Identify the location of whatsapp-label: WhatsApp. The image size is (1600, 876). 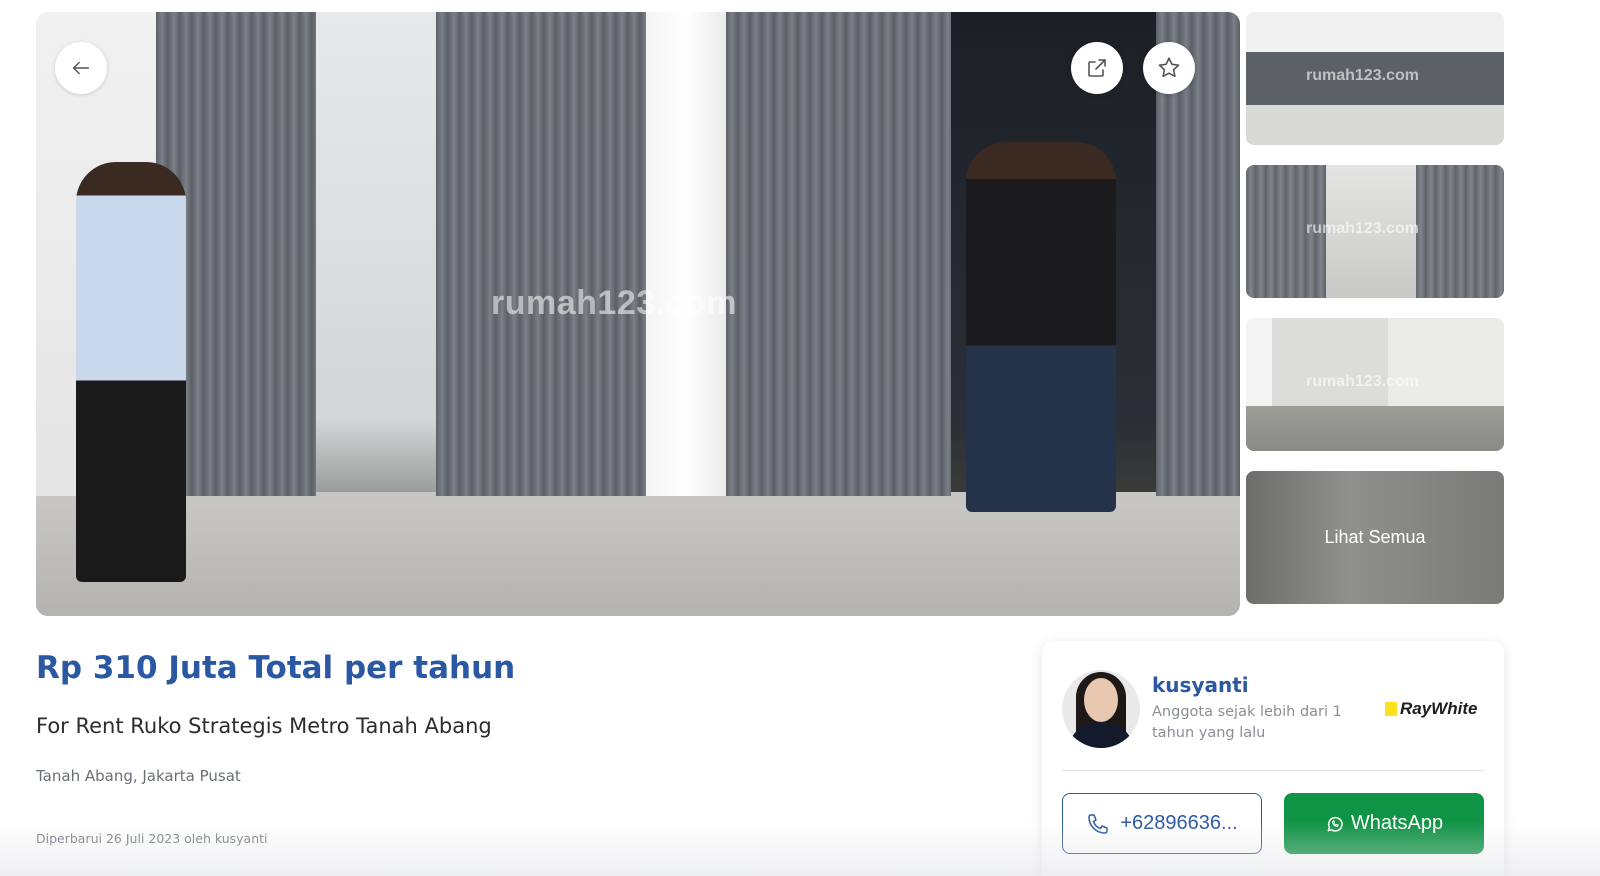
(1397, 823).